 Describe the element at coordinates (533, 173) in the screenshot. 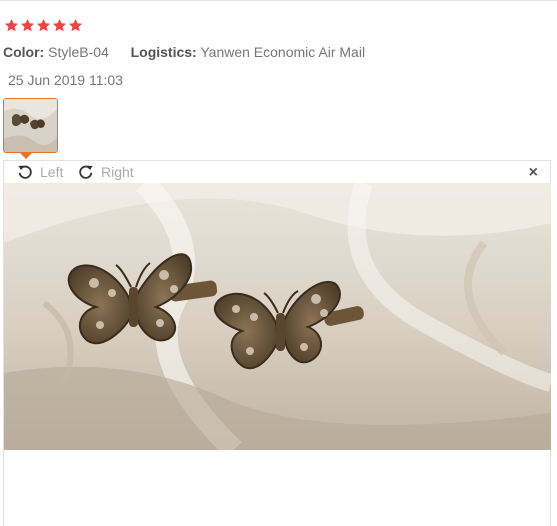

I see `close-icon: ×` at that location.